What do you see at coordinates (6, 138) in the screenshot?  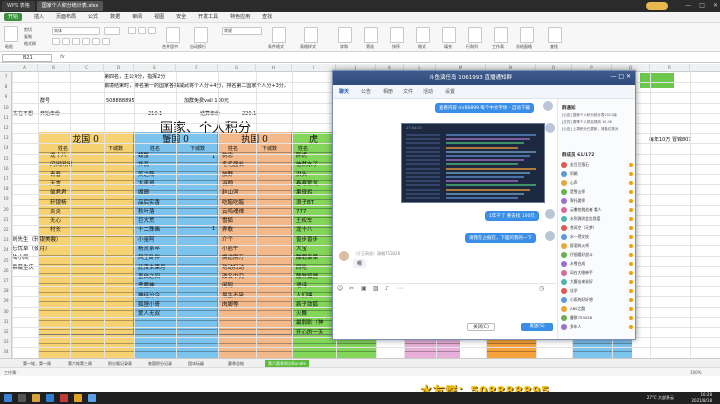 I see `row-header: 13` at bounding box center [6, 138].